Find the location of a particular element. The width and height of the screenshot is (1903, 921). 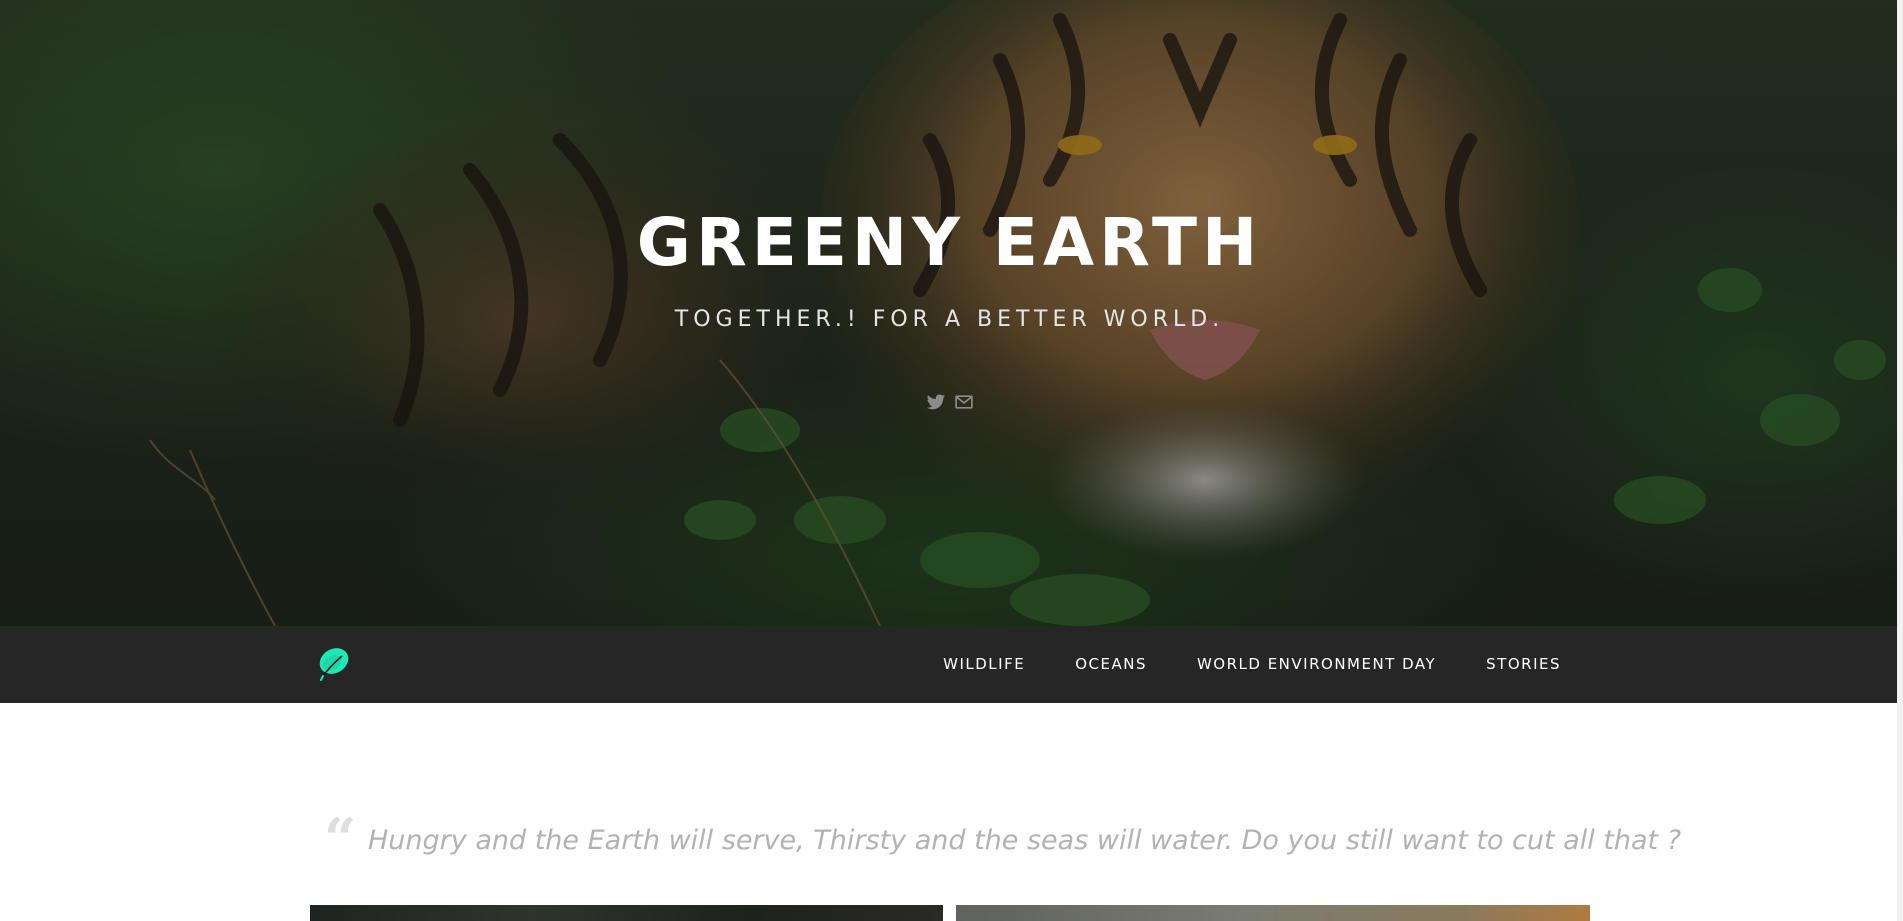

mail-icon is located at coordinates (963, 402).